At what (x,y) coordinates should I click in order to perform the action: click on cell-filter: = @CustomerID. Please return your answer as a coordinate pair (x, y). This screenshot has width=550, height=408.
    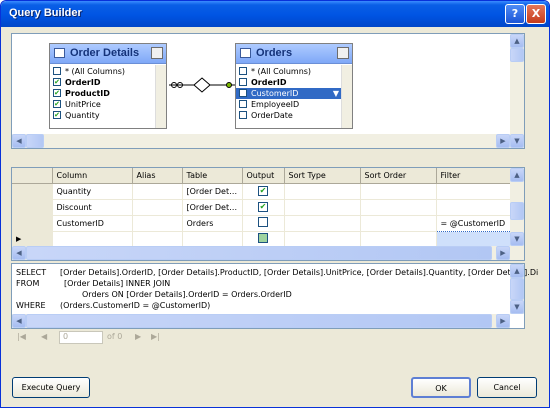
    Looking at the image, I should click on (474, 223).